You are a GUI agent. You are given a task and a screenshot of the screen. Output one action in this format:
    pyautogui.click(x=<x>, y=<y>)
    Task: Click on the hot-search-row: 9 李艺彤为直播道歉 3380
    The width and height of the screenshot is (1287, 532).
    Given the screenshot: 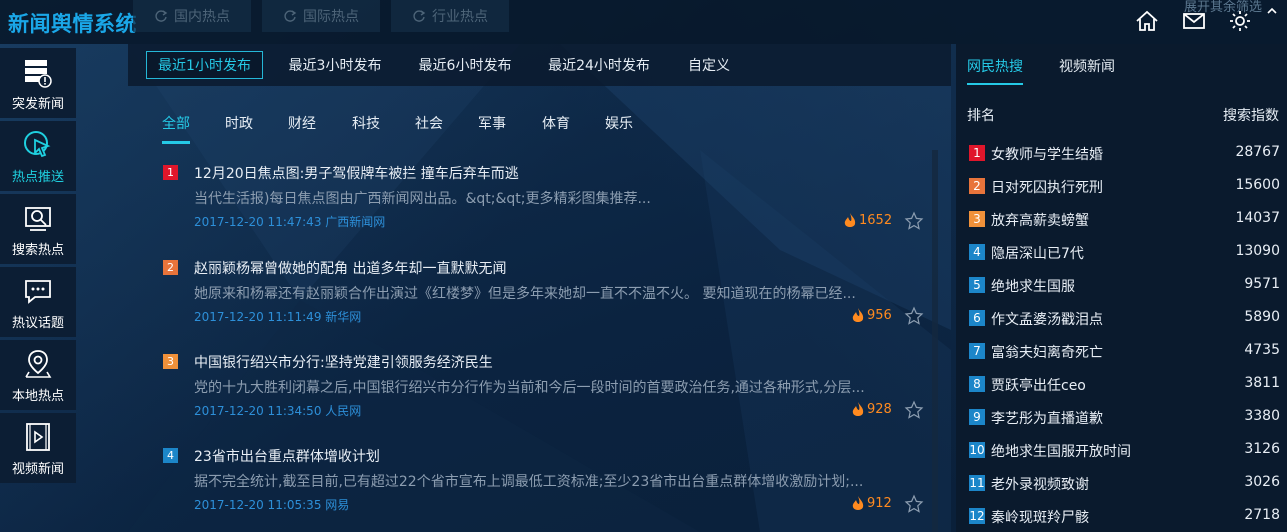 What is the action you would take?
    pyautogui.click(x=1124, y=418)
    